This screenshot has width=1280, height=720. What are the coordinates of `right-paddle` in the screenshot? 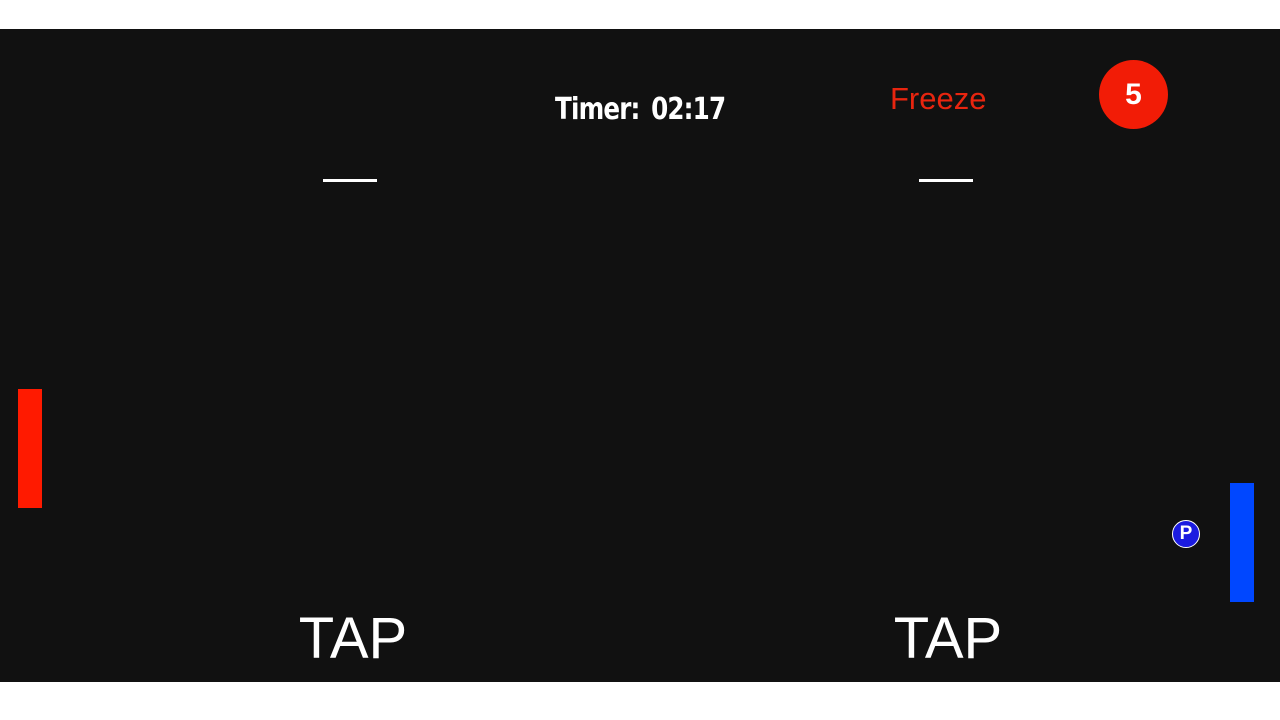 It's located at (1242, 542).